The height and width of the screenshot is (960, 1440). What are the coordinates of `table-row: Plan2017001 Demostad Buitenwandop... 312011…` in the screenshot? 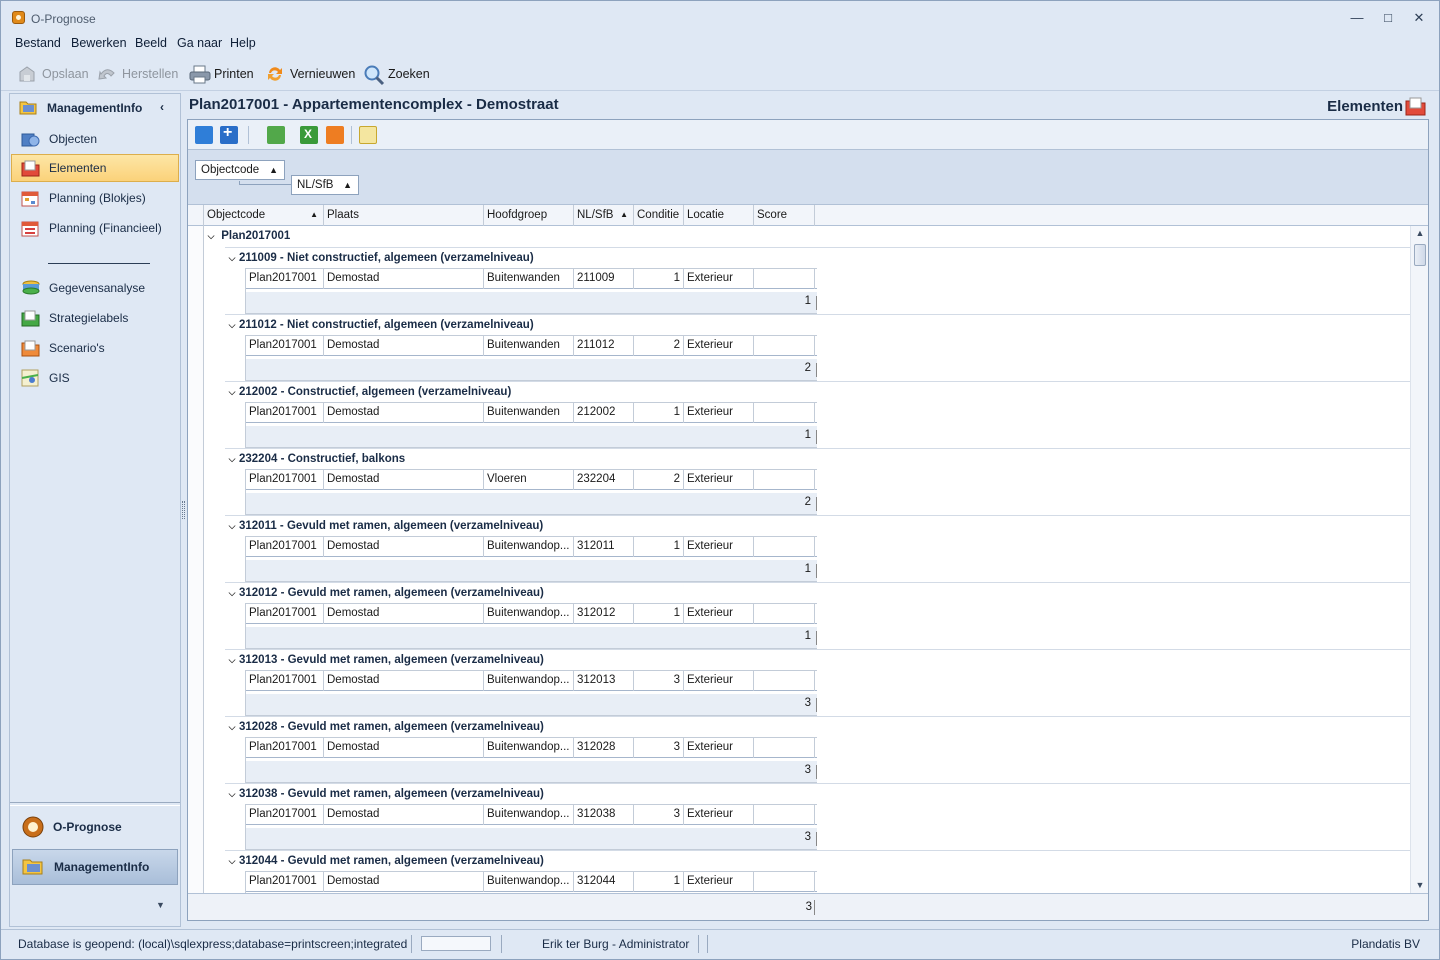 It's located at (531, 546).